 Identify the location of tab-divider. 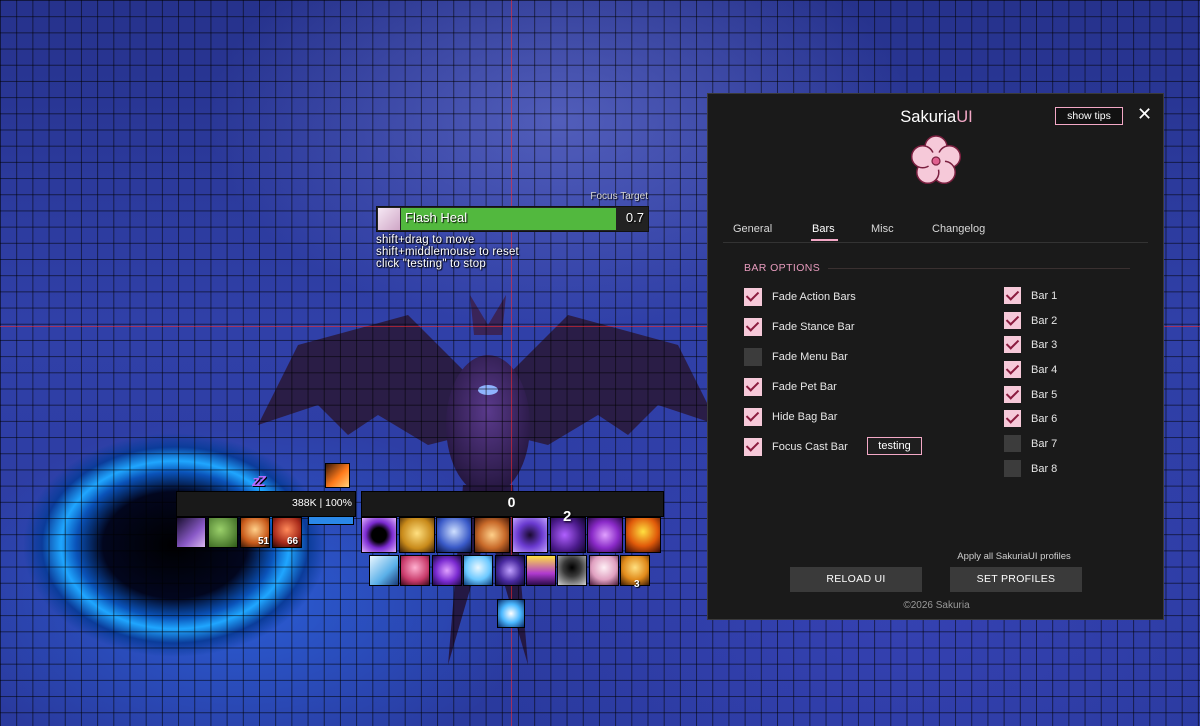
(935, 242).